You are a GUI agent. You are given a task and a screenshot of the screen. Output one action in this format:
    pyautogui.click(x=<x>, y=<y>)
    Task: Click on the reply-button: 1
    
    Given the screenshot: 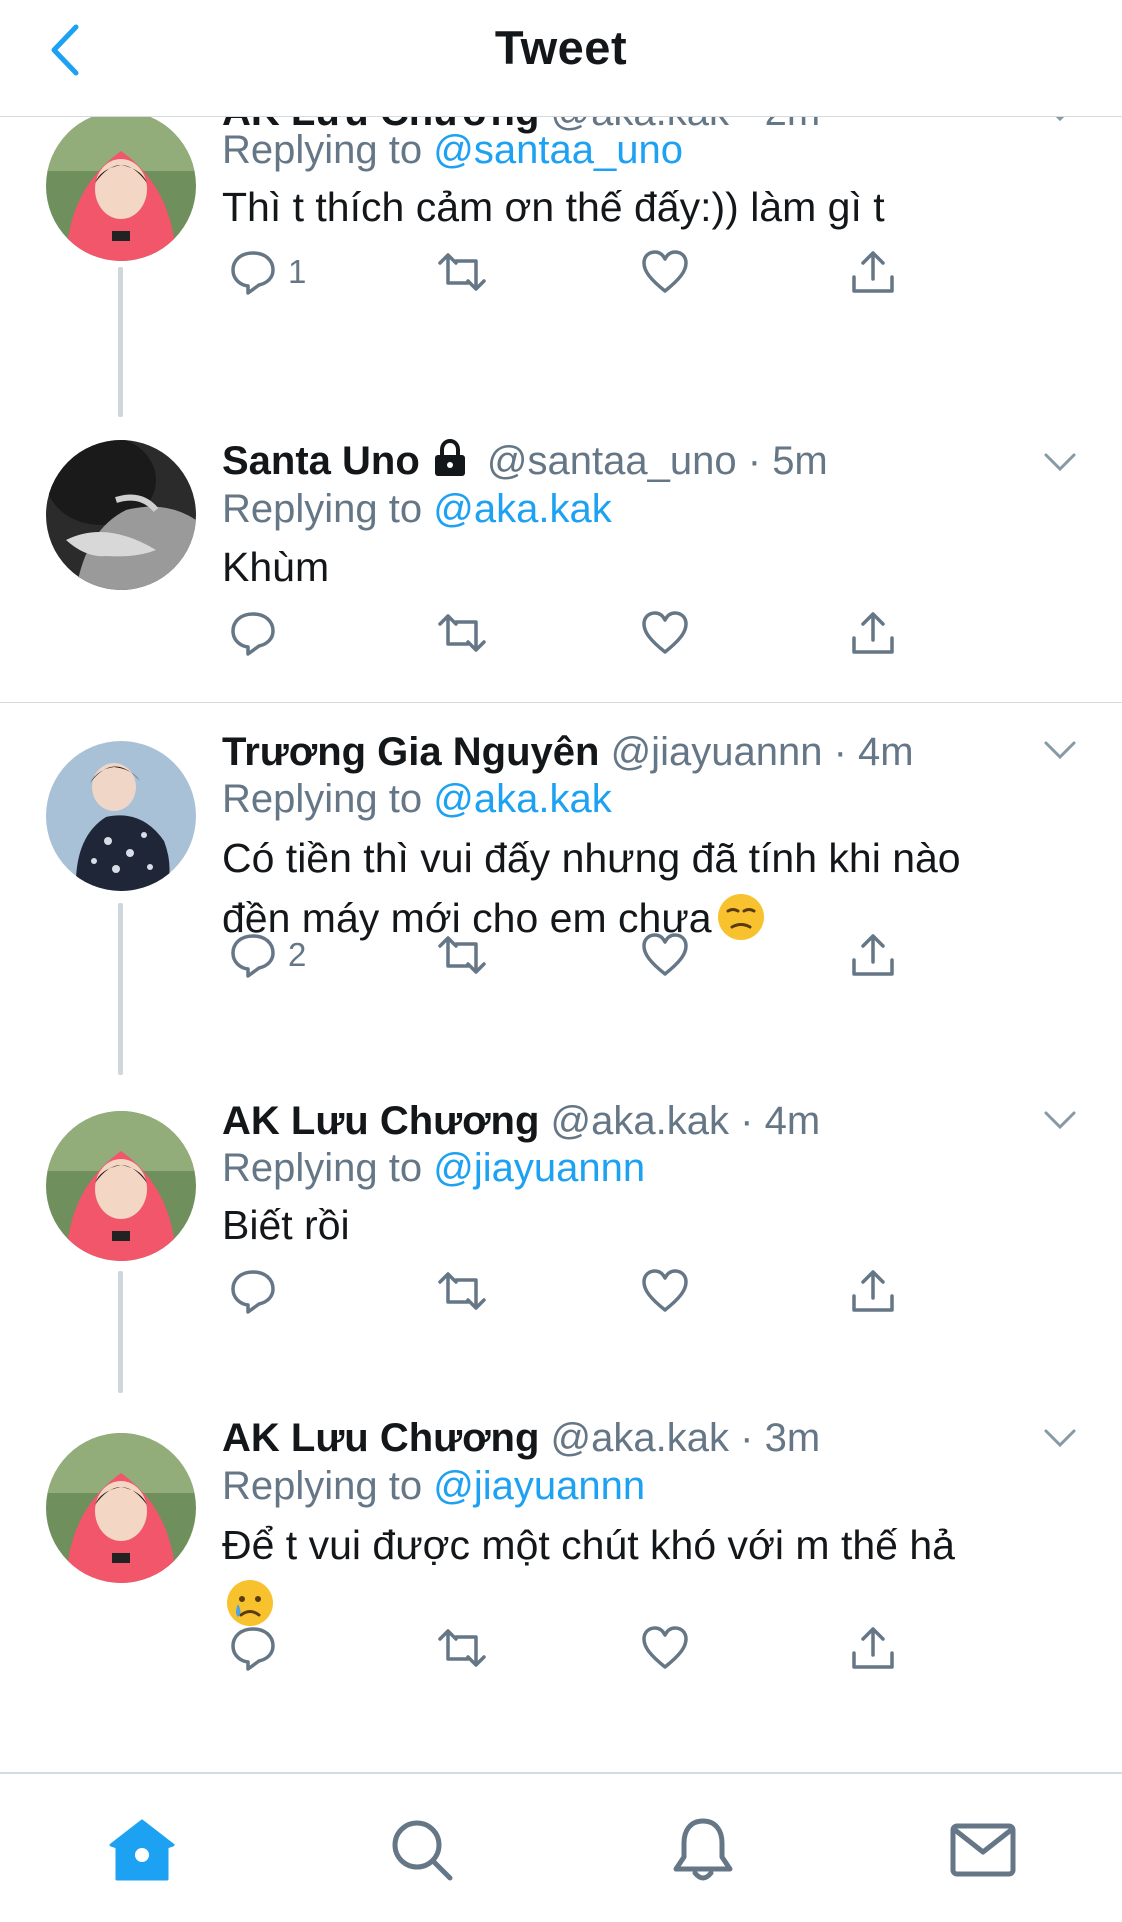 What is the action you would take?
    pyautogui.click(x=267, y=272)
    